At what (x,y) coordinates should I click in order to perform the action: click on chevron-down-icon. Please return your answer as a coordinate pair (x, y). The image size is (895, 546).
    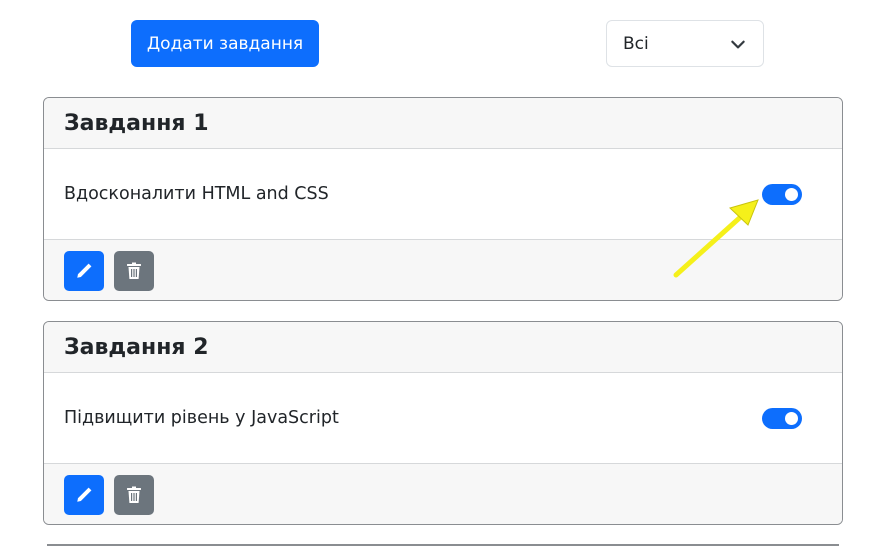
    Looking at the image, I should click on (738, 44).